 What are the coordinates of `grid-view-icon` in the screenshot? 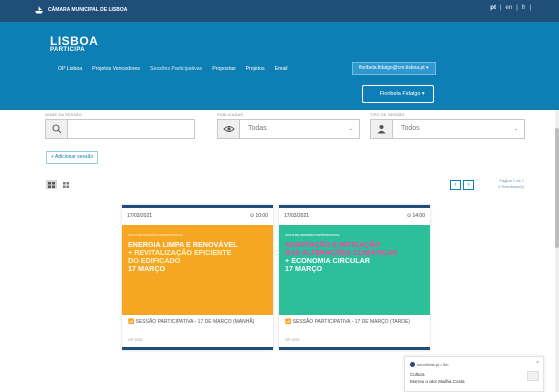 It's located at (51, 184).